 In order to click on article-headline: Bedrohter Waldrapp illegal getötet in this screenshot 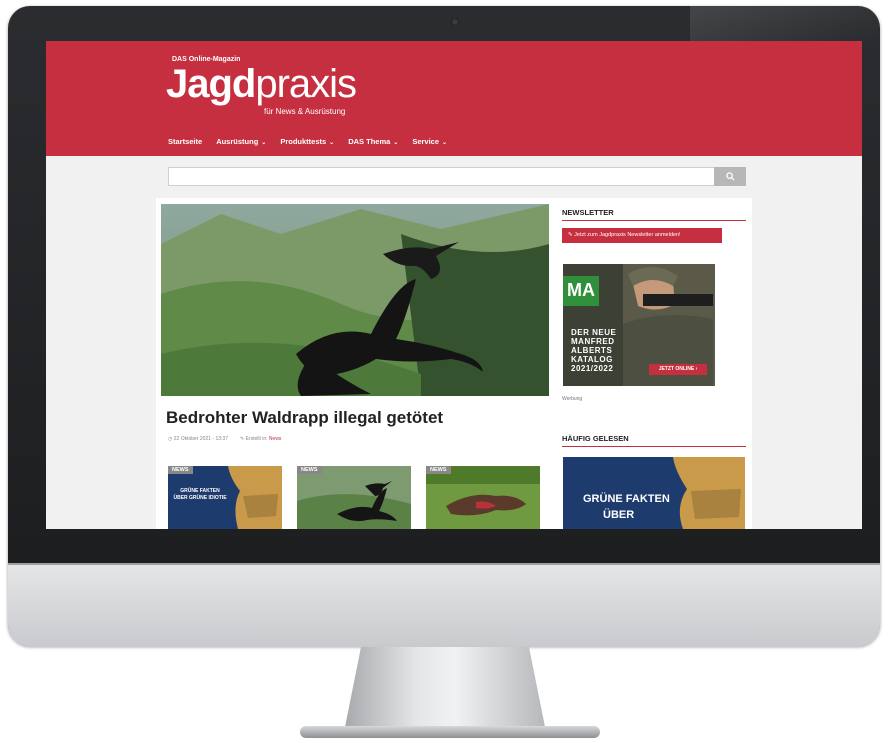, I will do `click(304, 418)`.